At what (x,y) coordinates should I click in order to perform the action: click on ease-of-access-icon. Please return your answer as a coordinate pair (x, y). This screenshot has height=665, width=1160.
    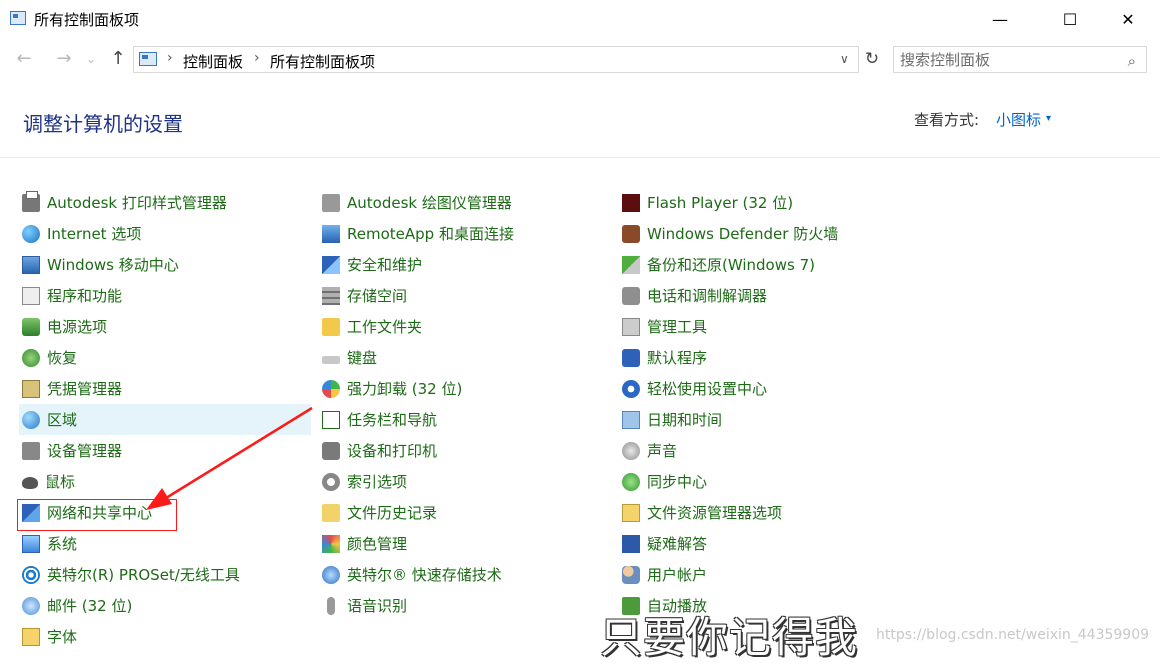
    Looking at the image, I should click on (631, 388).